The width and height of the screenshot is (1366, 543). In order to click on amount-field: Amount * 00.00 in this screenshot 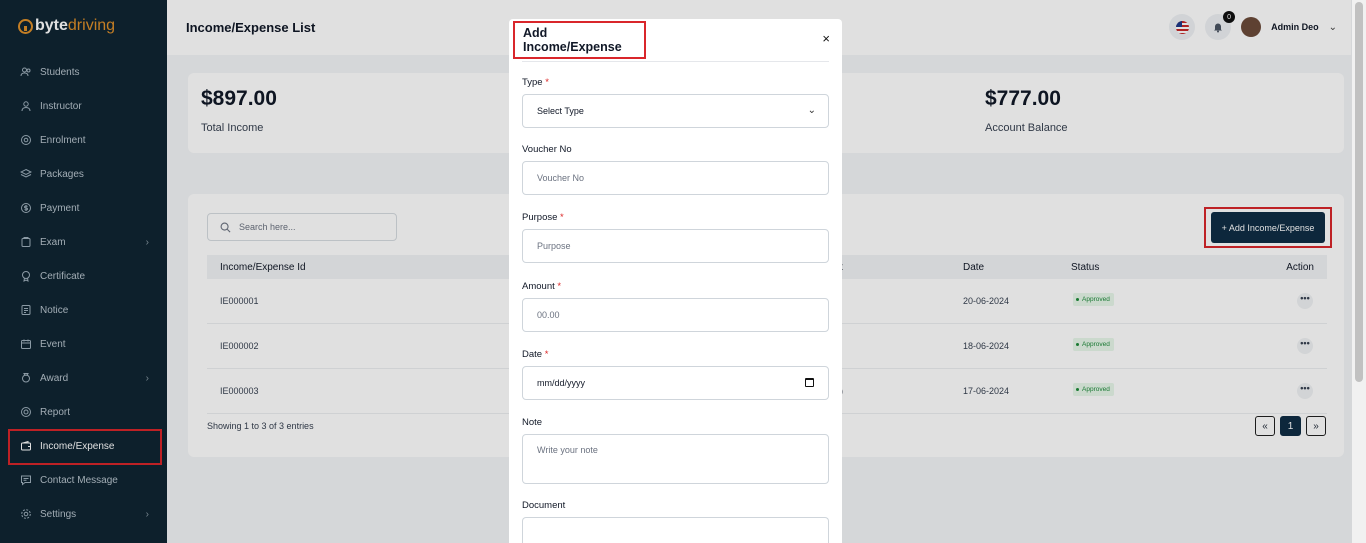, I will do `click(675, 306)`.